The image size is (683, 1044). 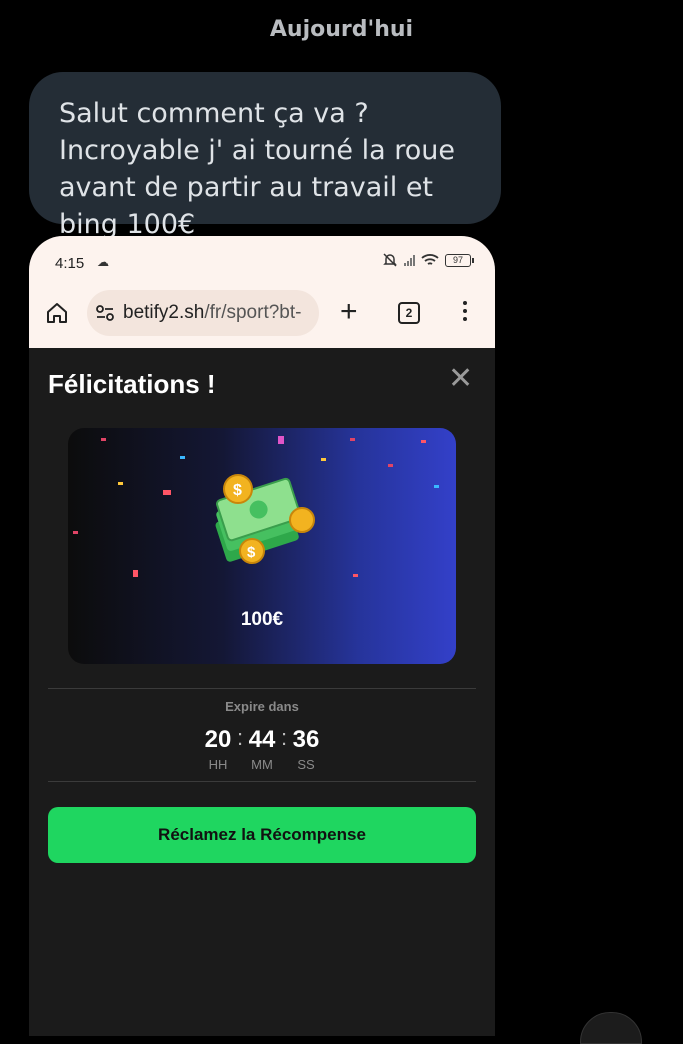 What do you see at coordinates (164, 312) in the screenshot?
I see `url-domain: betify2.sh` at bounding box center [164, 312].